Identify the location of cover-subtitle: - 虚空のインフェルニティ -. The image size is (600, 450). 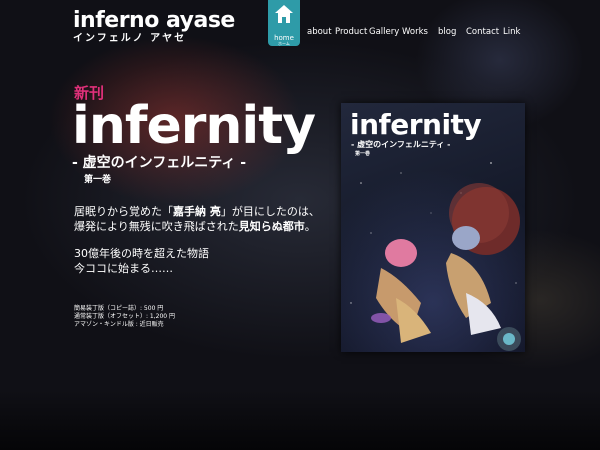
(401, 144).